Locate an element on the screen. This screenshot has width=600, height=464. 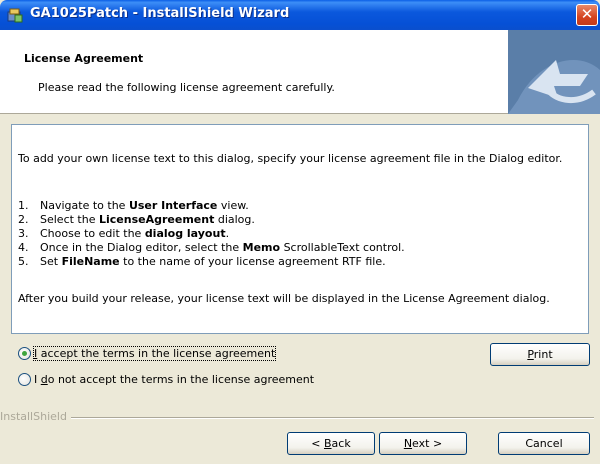
brand-separator: InstallShield is located at coordinates (300, 417).